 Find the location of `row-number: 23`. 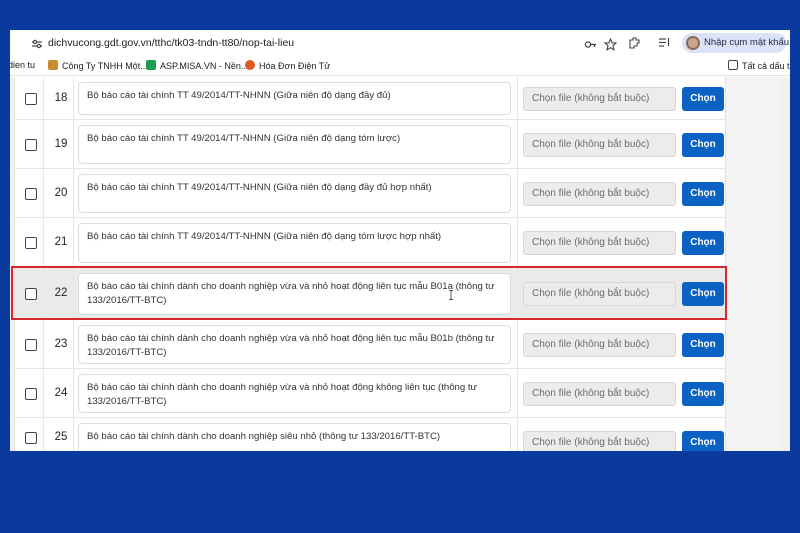

row-number: 23 is located at coordinates (61, 344).